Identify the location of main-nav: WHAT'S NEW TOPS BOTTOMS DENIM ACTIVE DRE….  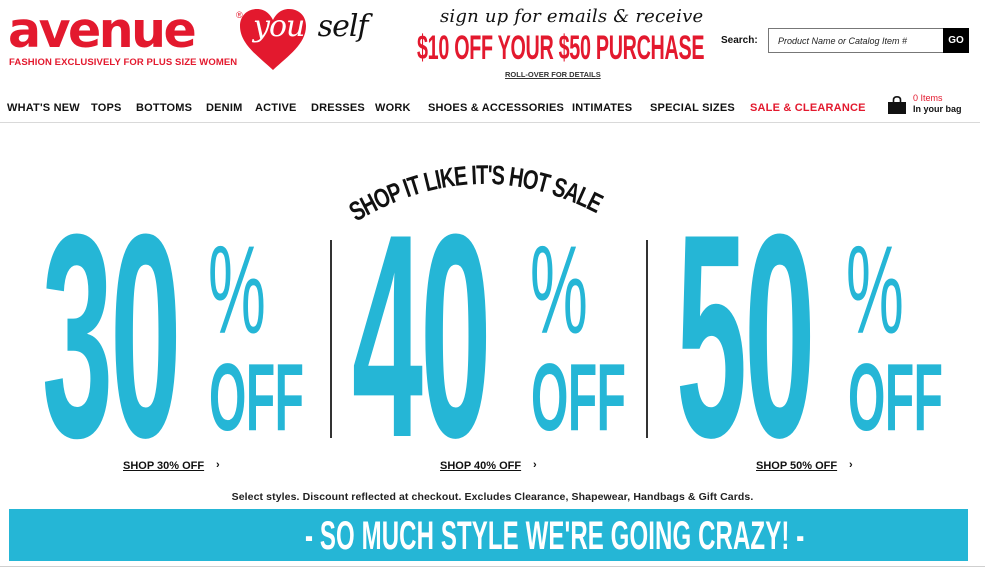
(492, 110).